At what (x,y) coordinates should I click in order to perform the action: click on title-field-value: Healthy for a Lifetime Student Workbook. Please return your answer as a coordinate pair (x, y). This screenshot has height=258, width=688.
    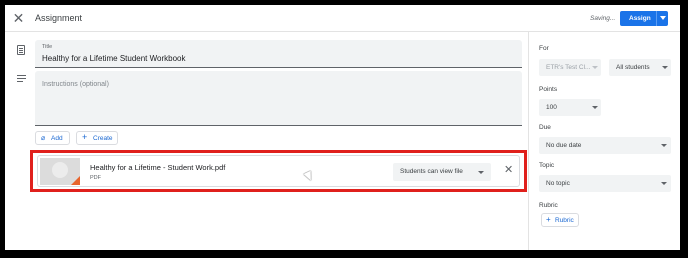
    Looking at the image, I should click on (113, 58).